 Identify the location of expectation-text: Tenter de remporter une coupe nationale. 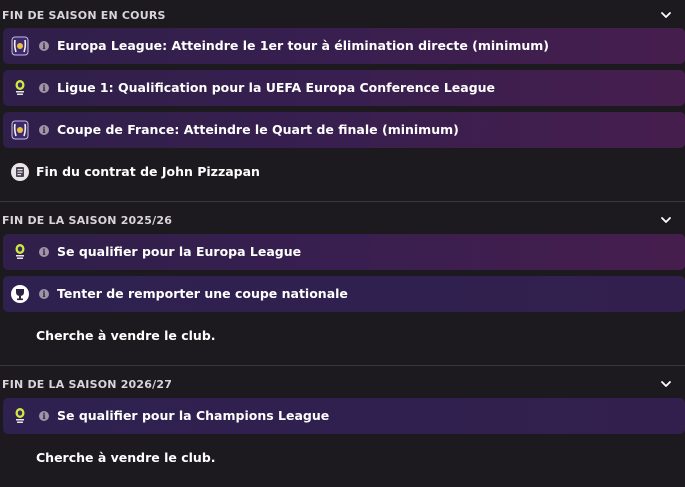
(202, 293).